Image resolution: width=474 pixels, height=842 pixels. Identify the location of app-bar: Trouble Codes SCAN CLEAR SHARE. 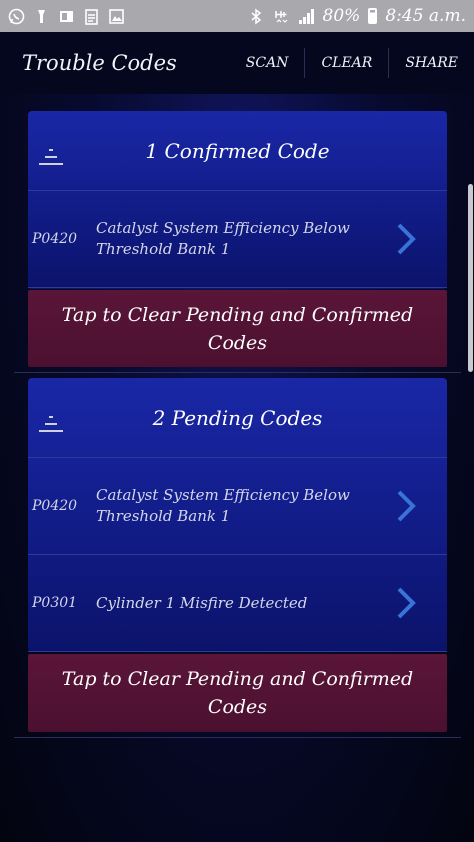
(237, 63).